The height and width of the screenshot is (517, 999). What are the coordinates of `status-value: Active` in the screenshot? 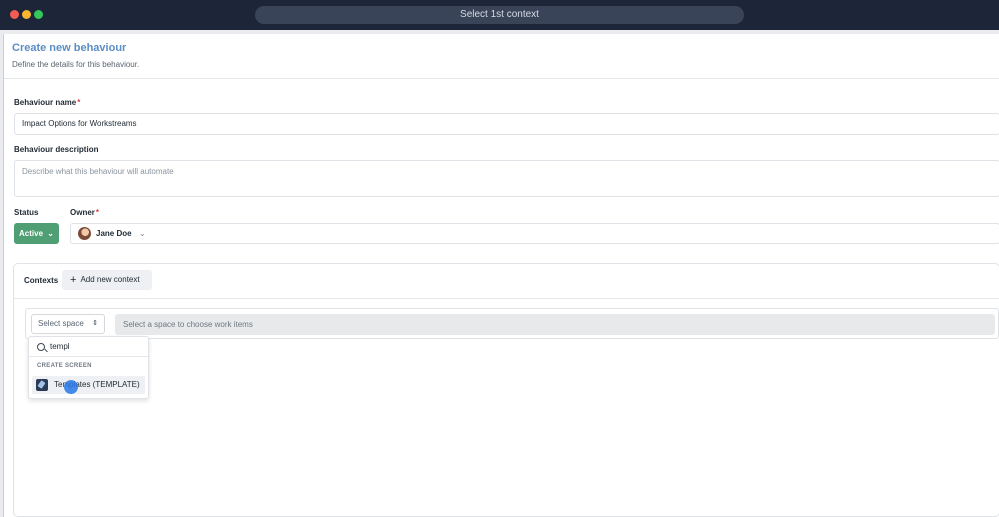 It's located at (31, 233).